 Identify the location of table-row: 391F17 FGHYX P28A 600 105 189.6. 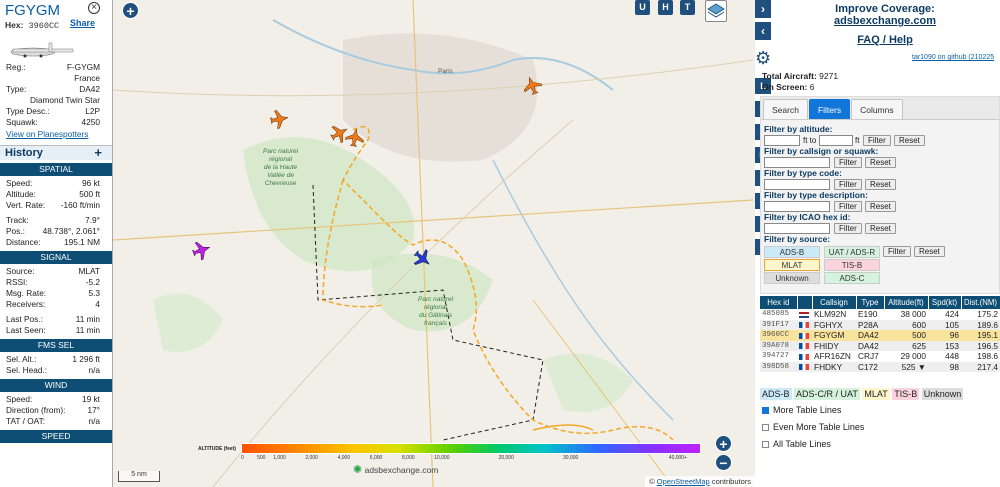
(880, 324).